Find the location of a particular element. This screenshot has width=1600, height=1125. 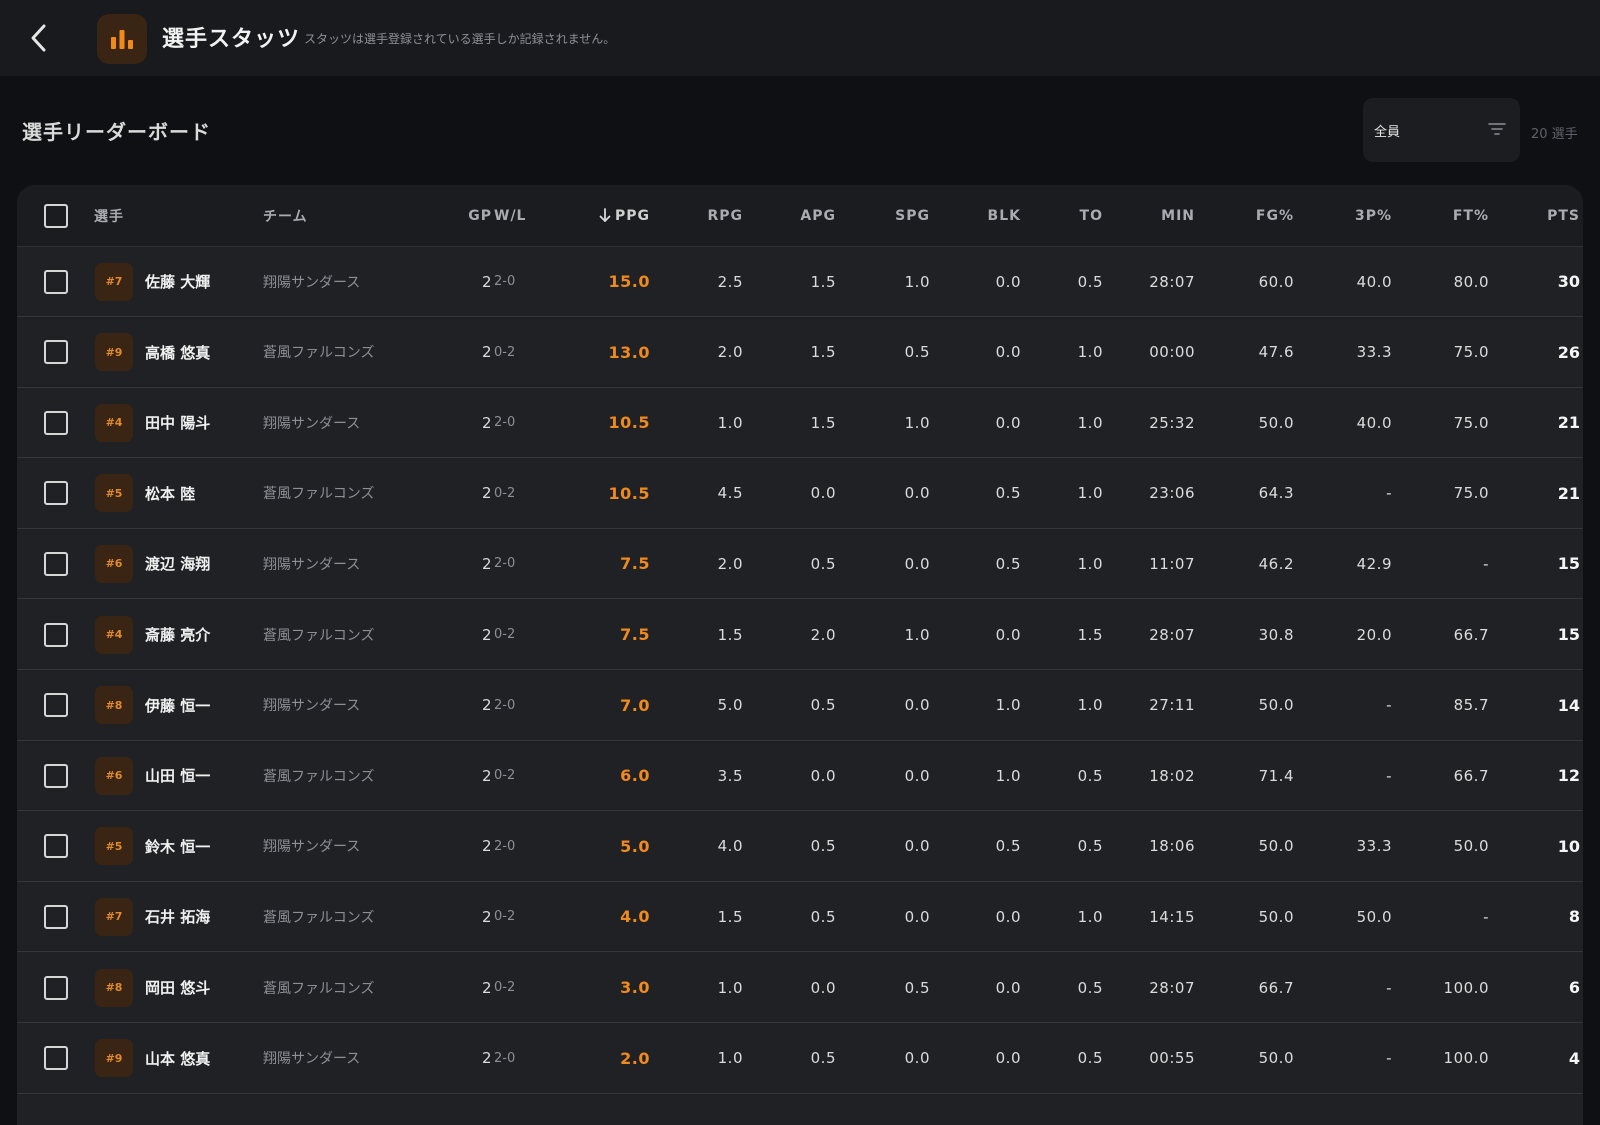

player-name: 松本 陸 is located at coordinates (170, 493).